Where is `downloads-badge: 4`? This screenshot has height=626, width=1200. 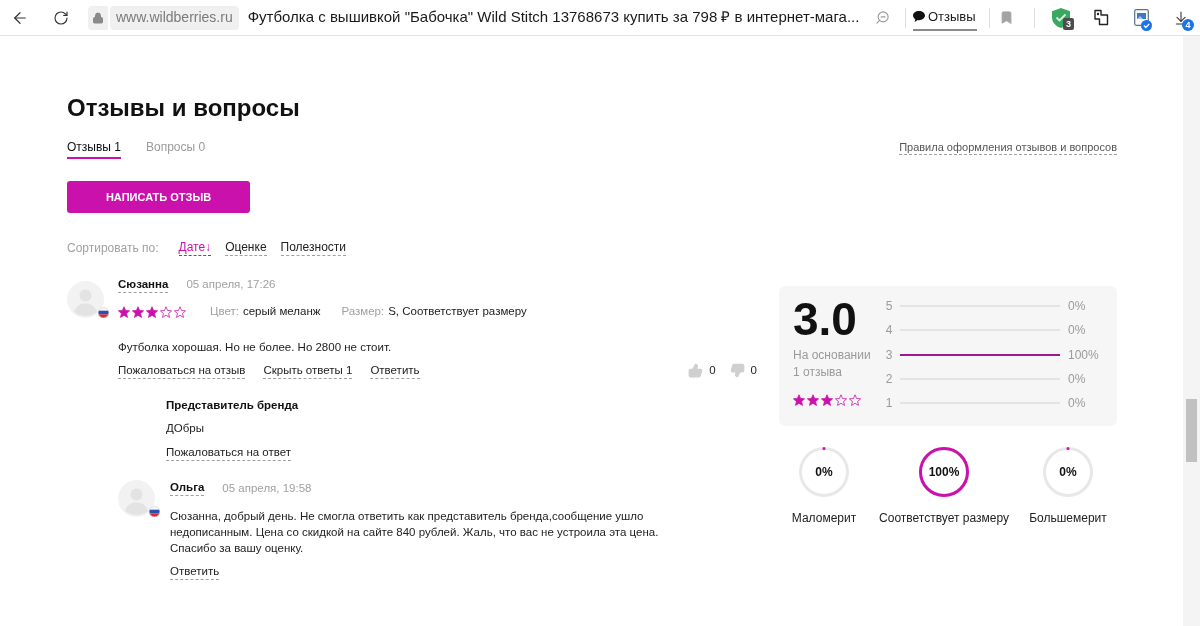
downloads-badge: 4 is located at coordinates (1188, 24).